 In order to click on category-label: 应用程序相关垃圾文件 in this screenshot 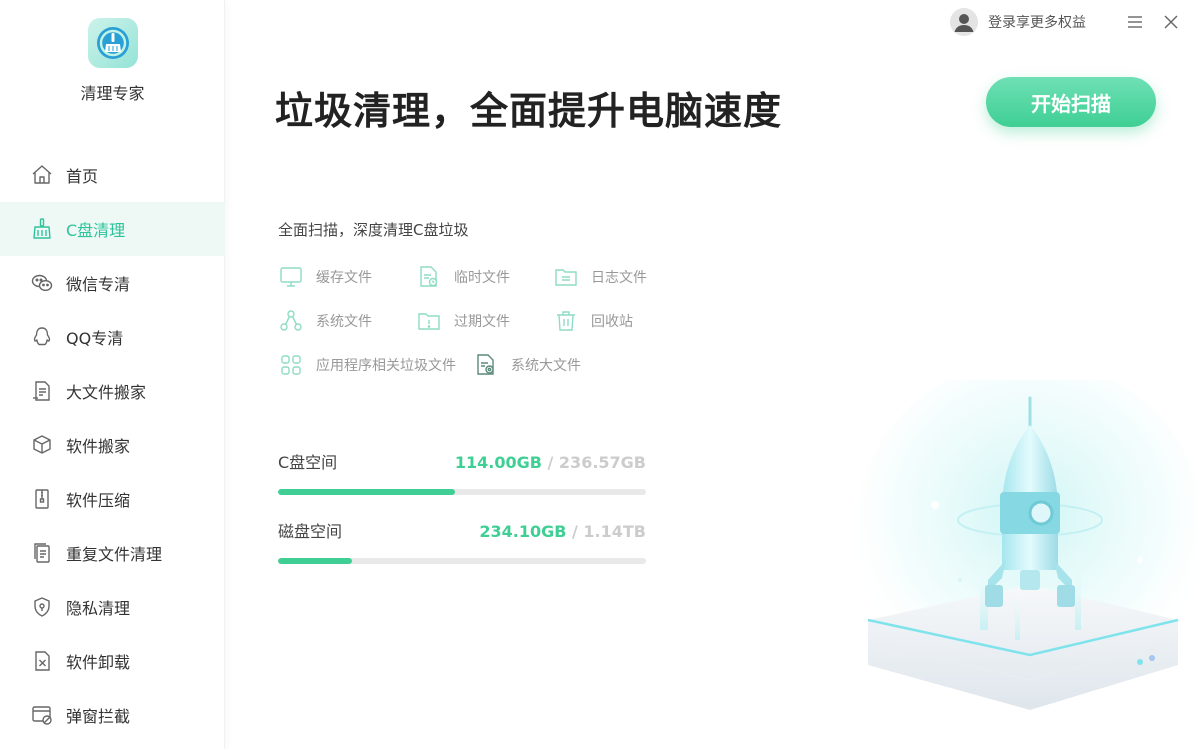, I will do `click(386, 366)`.